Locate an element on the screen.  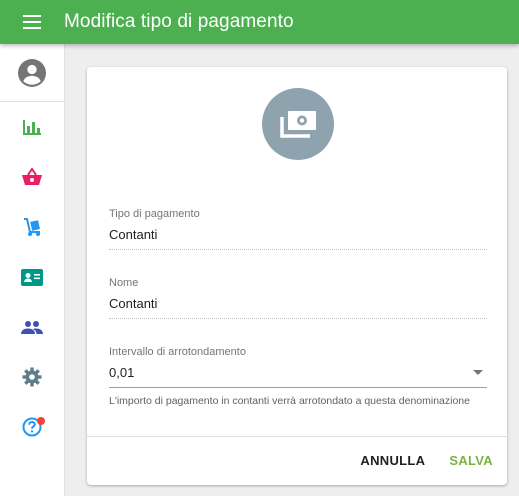
name-field: Nome Contanti is located at coordinates (298, 298).